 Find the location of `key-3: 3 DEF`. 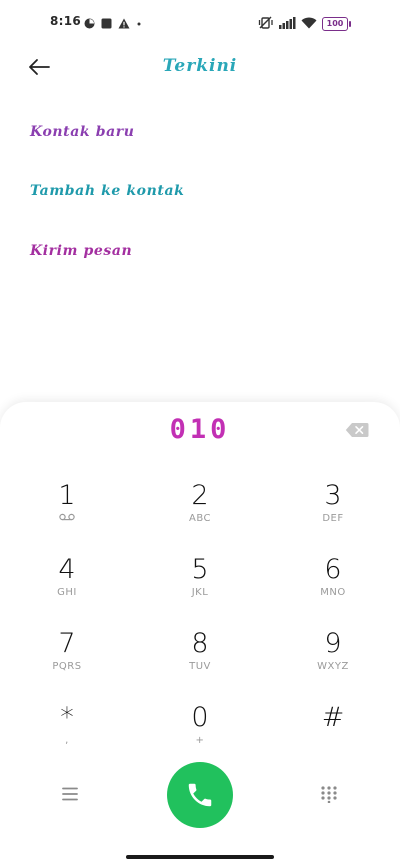

key-3: 3 DEF is located at coordinates (333, 509).